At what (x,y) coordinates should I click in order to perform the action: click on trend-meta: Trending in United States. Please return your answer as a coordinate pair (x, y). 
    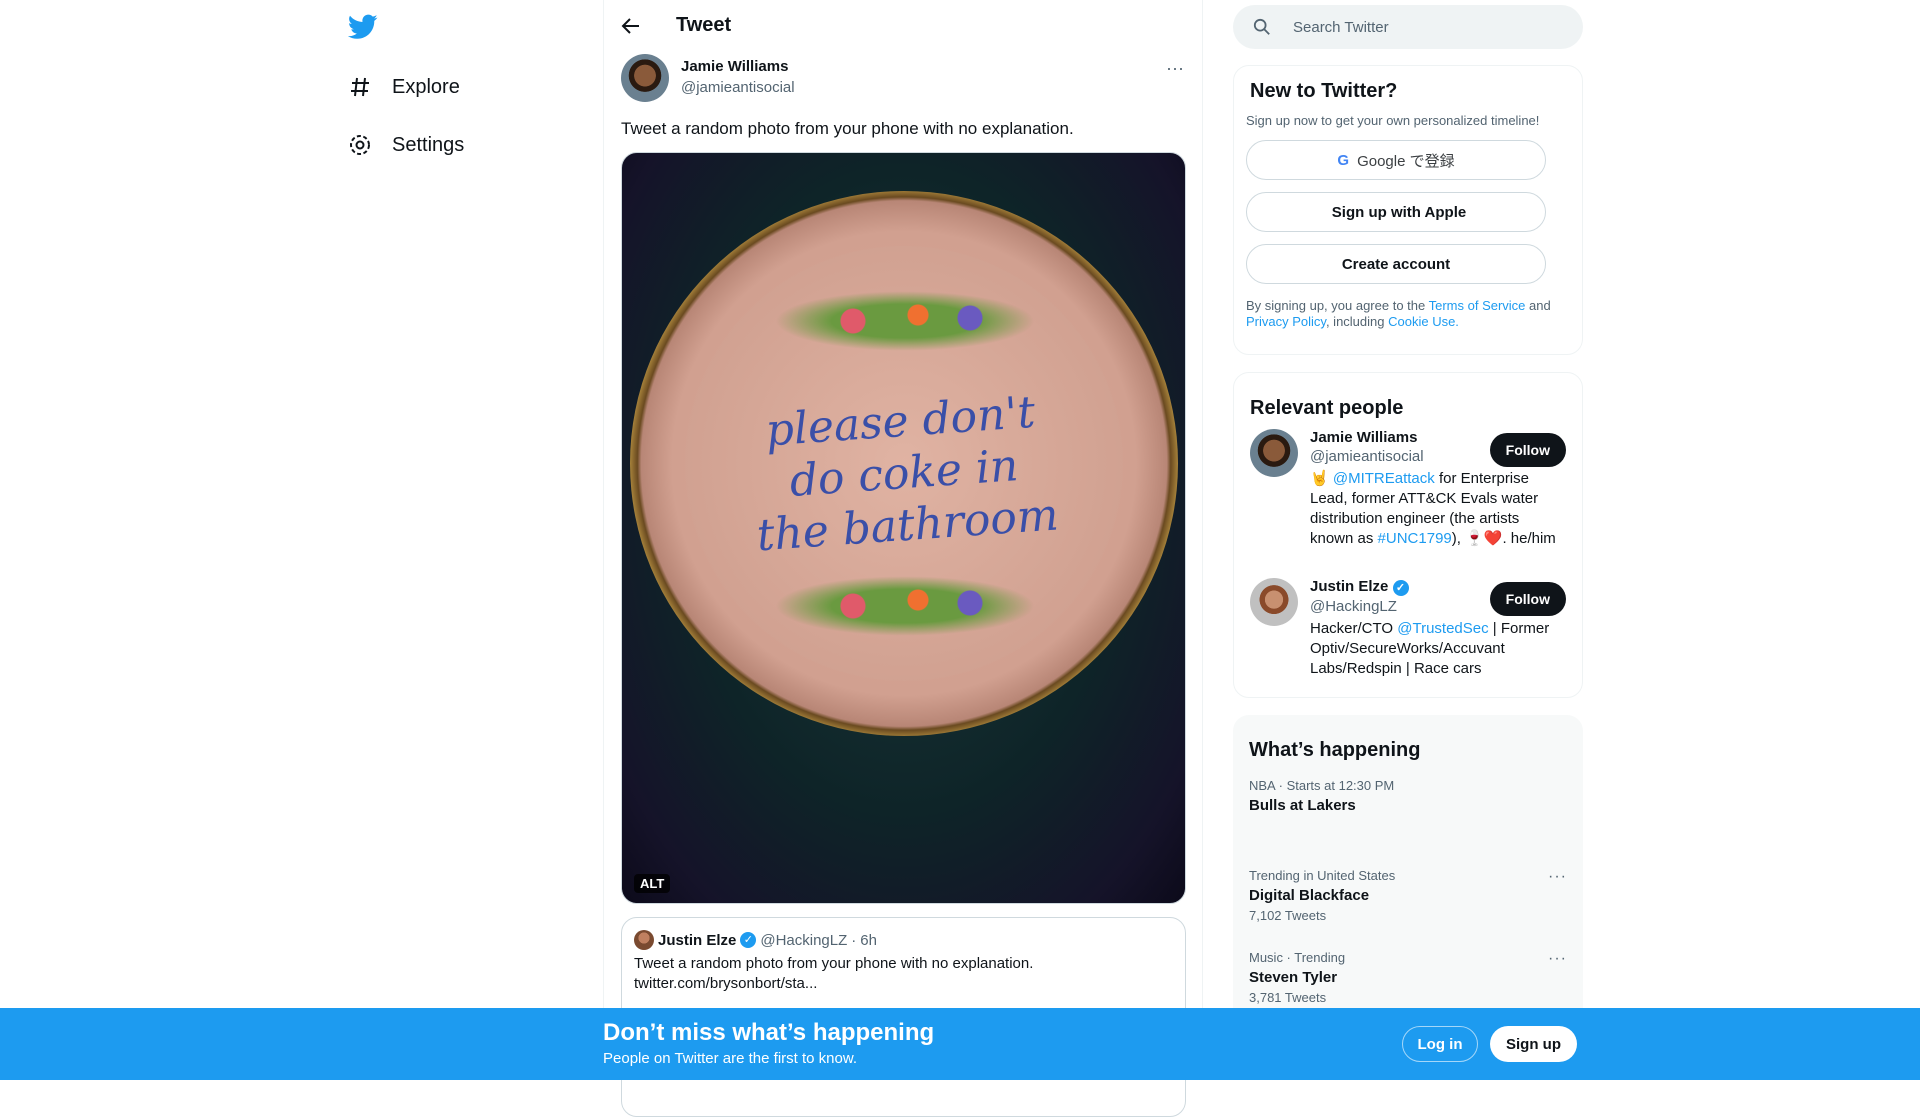
    Looking at the image, I should click on (1322, 875).